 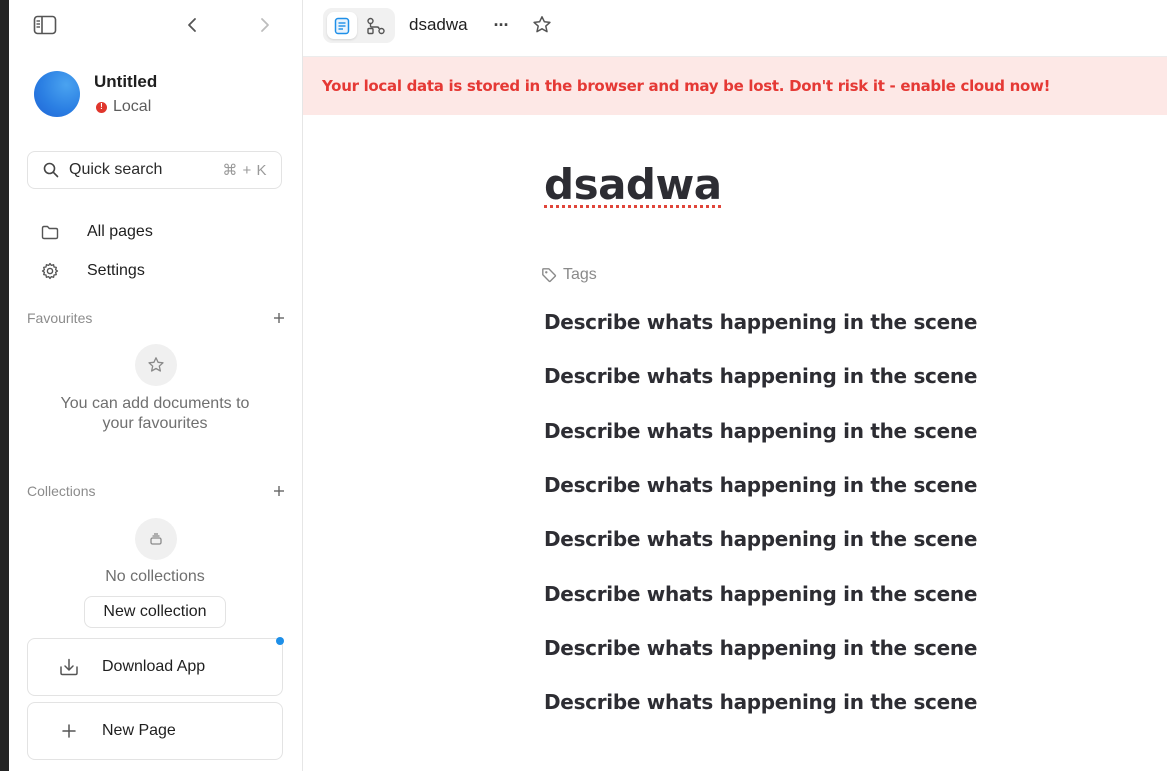 I want to click on favourites-section-title: Favourites, so click(x=60, y=318).